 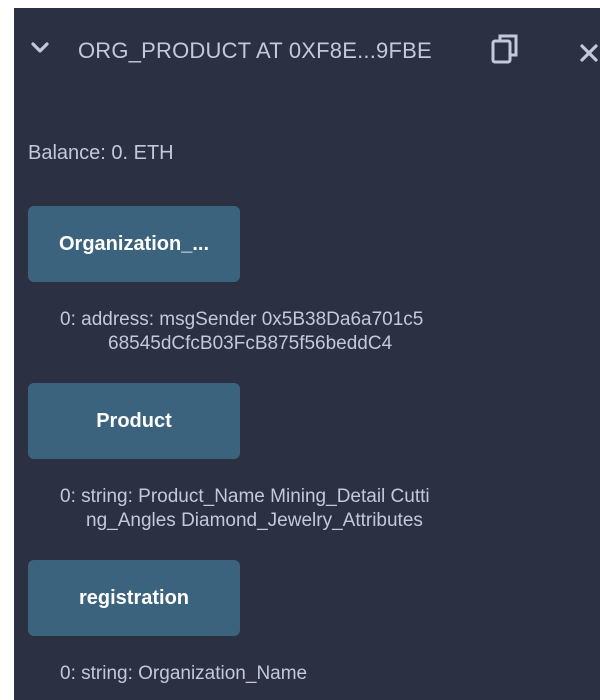 I want to click on balance-text: Balance: 0. ETH, so click(x=101, y=153).